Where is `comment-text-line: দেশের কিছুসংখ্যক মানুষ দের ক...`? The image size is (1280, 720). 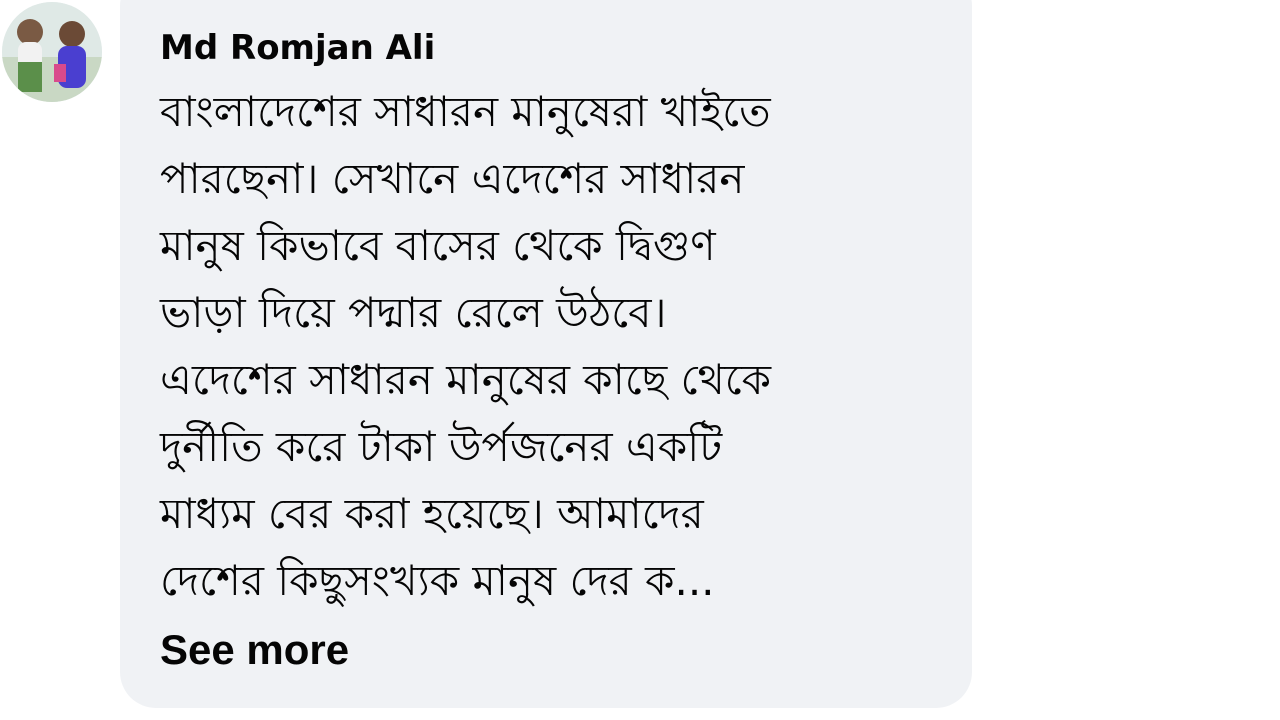 comment-text-line: দেশের কিছুসংখ্যক মানুষ দের ক... is located at coordinates (437, 580).